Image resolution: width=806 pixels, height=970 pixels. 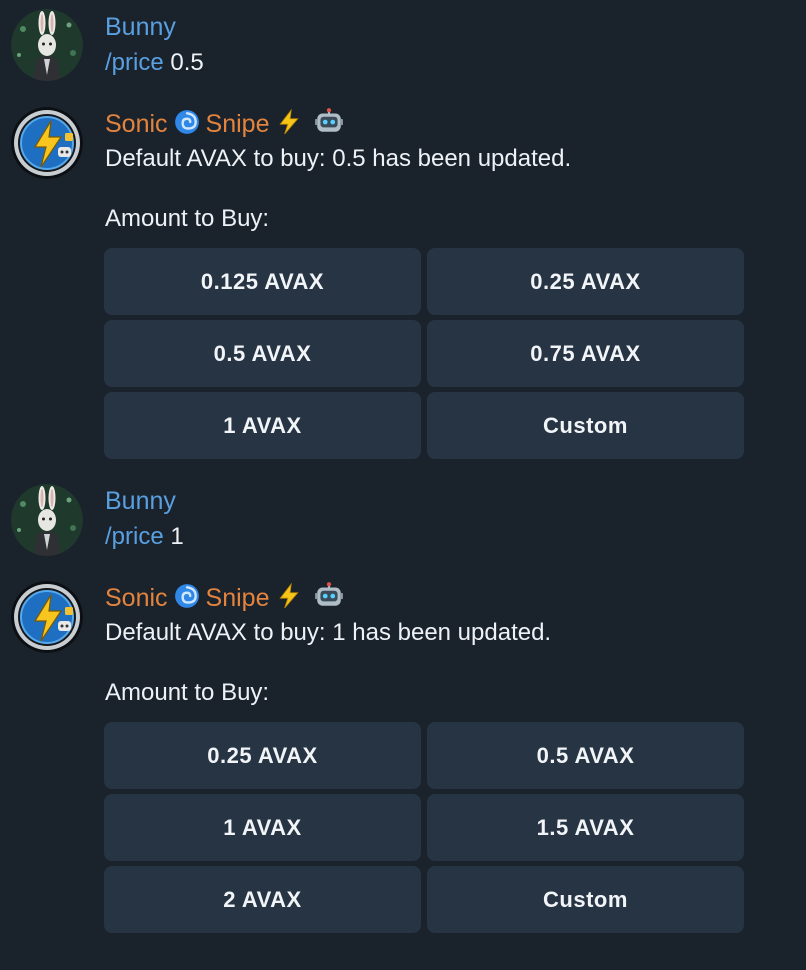 I want to click on amount-button: 1.5 AVAX, so click(x=585, y=827).